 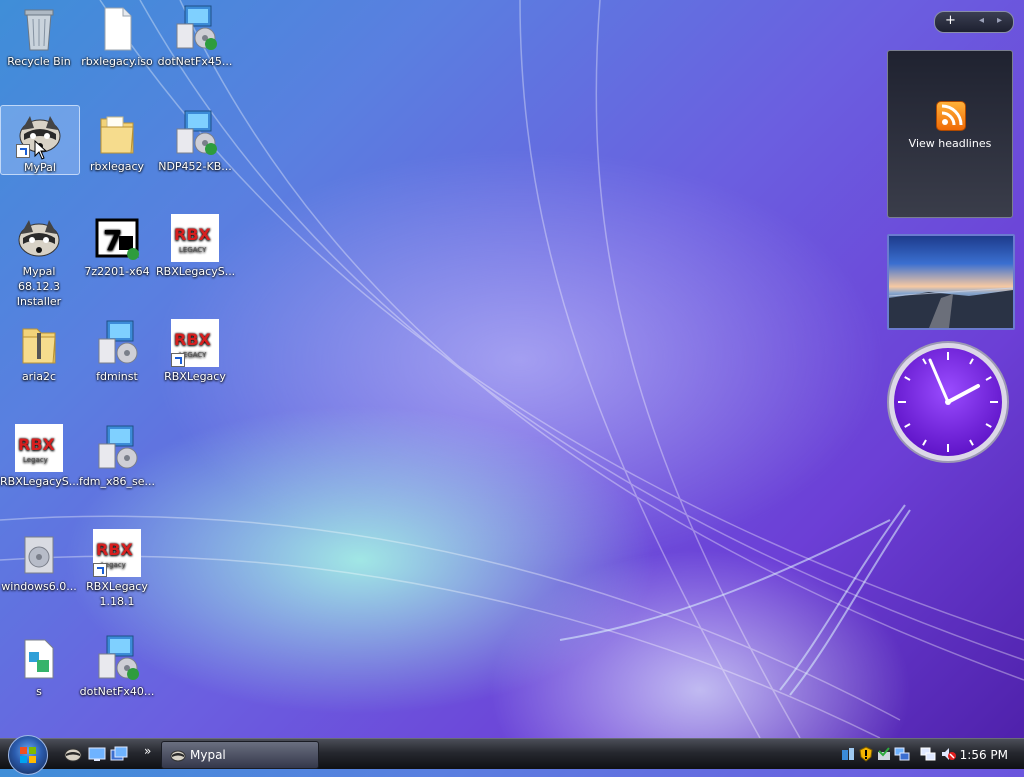 I want to click on folder-icon, so click(x=117, y=133).